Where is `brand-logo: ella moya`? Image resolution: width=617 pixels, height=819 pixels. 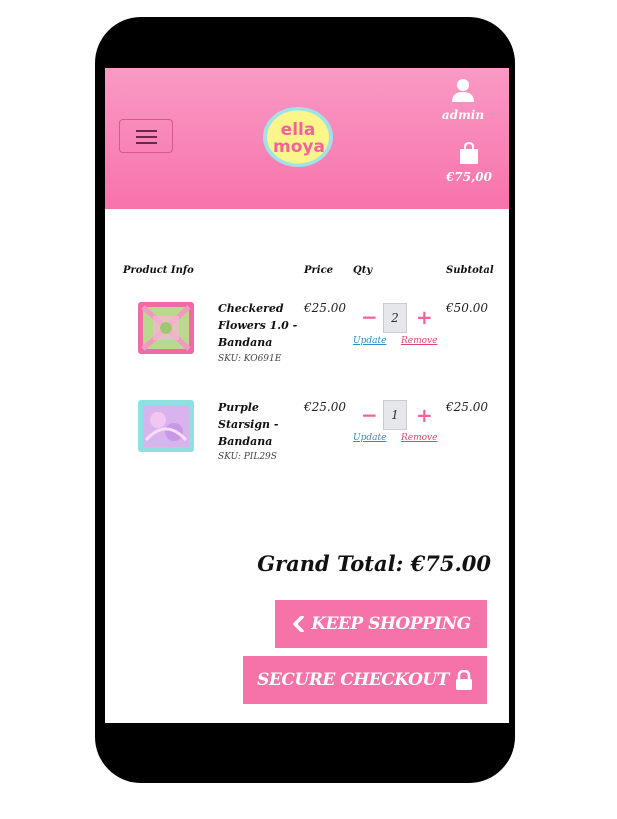 brand-logo: ella moya is located at coordinates (298, 137).